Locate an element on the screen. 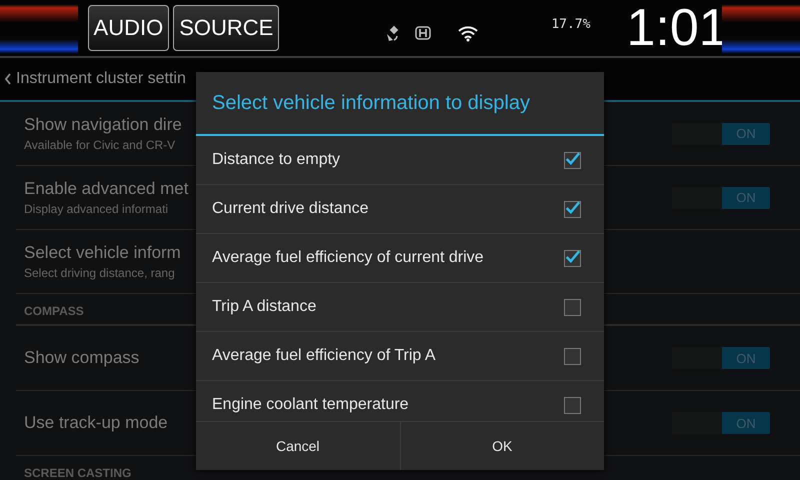 This screenshot has width=800, height=480. back-chevron-icon is located at coordinates (8, 79).